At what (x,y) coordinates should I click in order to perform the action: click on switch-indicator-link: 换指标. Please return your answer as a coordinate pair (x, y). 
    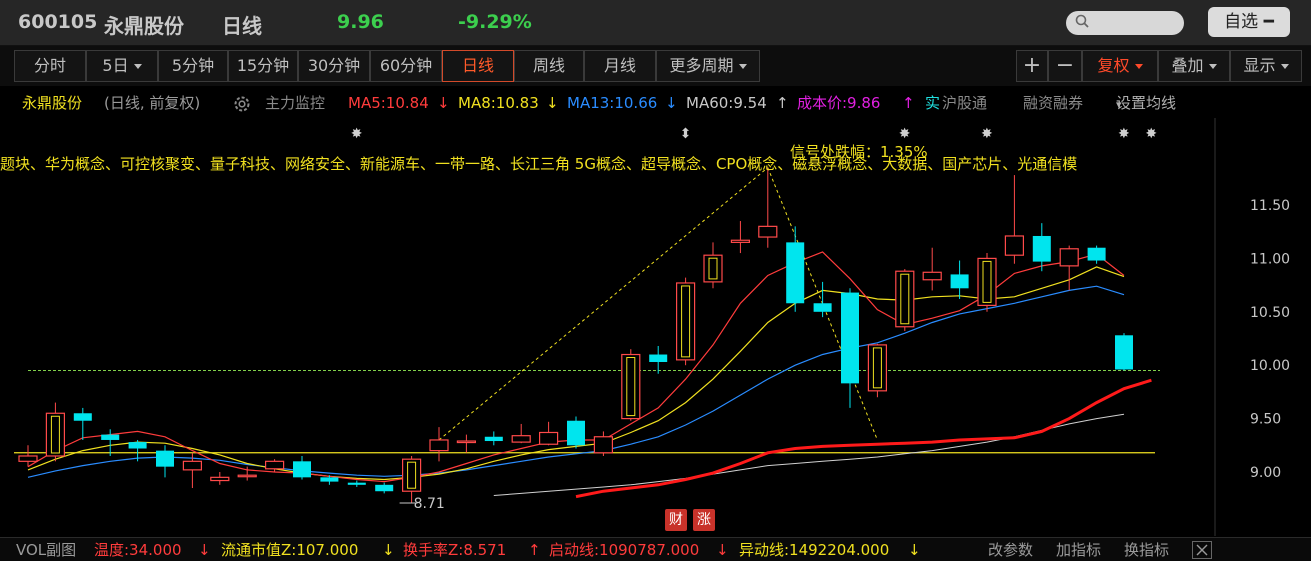
    Looking at the image, I should click on (1146, 549).